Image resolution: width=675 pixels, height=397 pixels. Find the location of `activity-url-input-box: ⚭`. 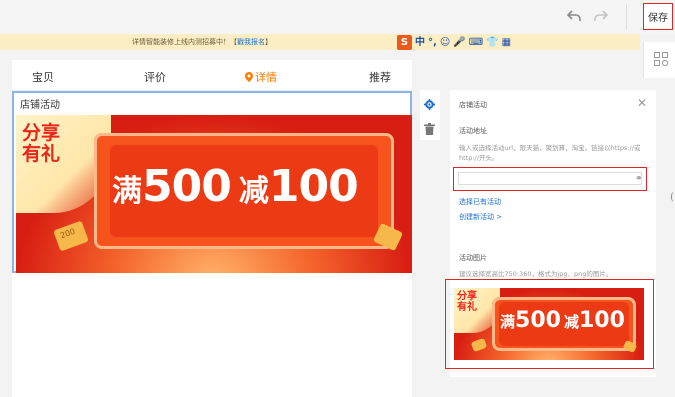

activity-url-input-box: ⚭ is located at coordinates (550, 182).